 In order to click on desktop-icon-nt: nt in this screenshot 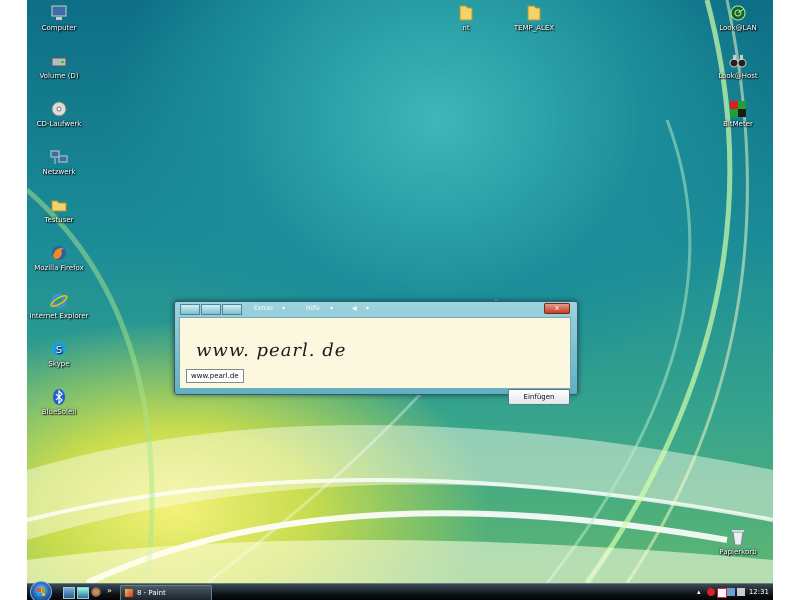, I will do `click(466, 18)`.